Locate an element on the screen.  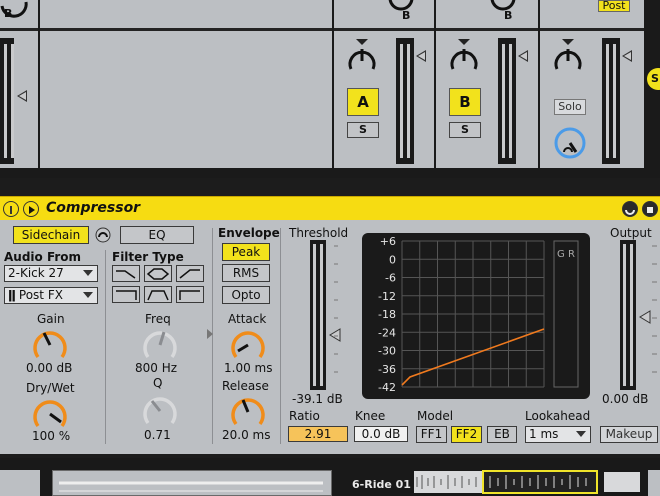
expand-arrow-icon is located at coordinates (210, 334).